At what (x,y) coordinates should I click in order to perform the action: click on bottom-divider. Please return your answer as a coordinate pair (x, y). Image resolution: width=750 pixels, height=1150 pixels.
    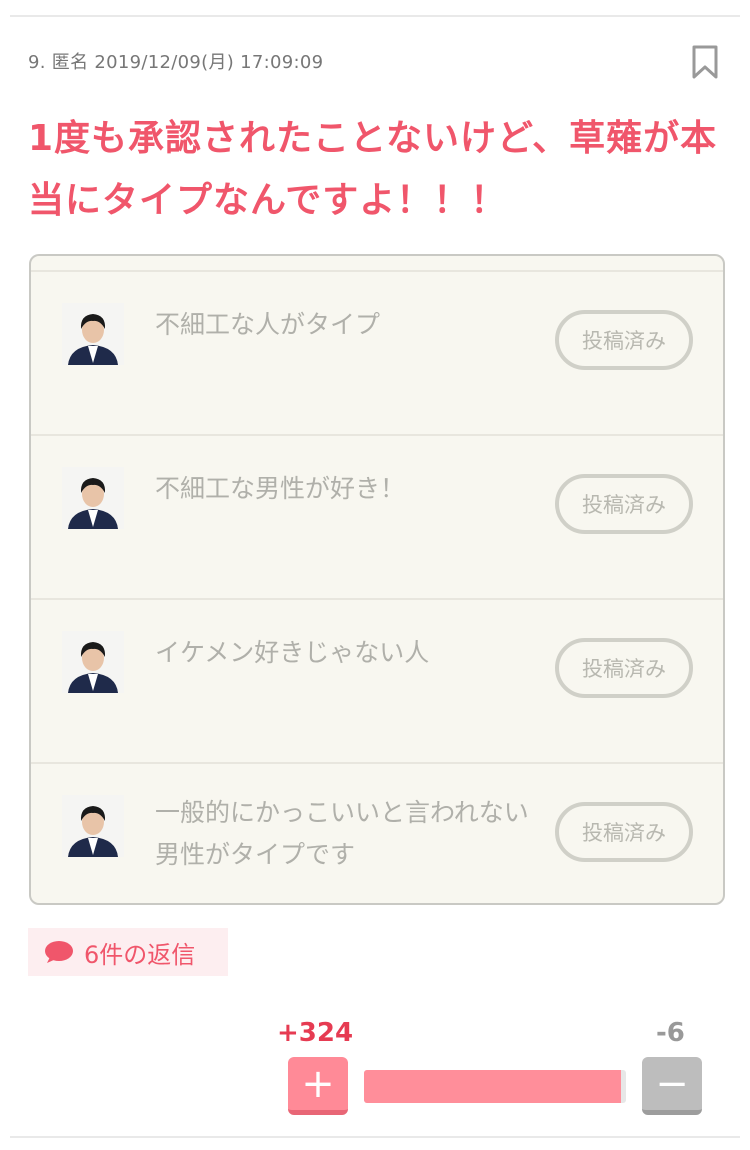
    Looking at the image, I should click on (375, 1137).